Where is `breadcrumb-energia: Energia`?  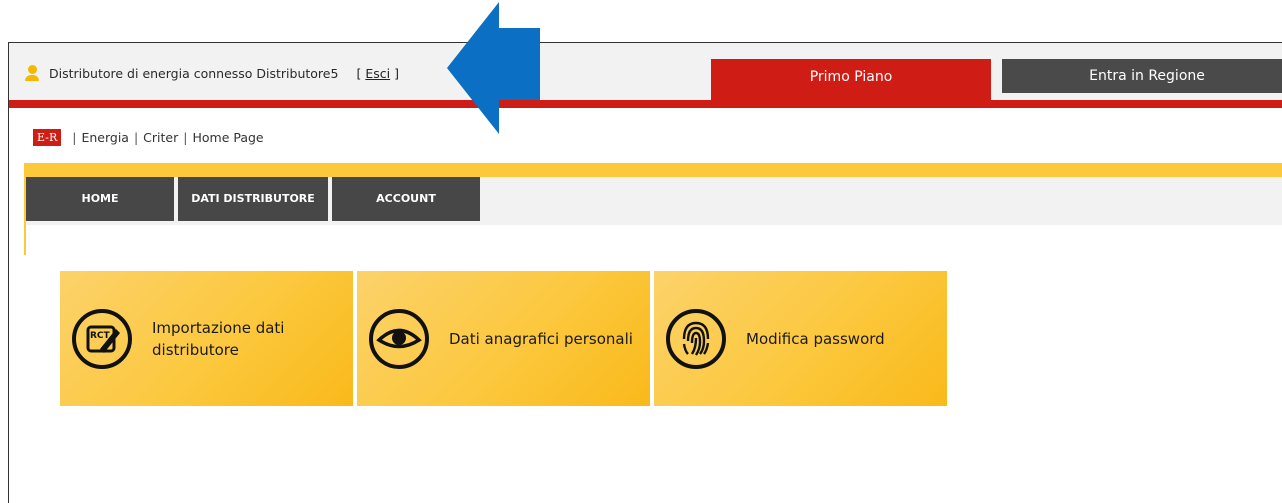 breadcrumb-energia: Energia is located at coordinates (105, 137).